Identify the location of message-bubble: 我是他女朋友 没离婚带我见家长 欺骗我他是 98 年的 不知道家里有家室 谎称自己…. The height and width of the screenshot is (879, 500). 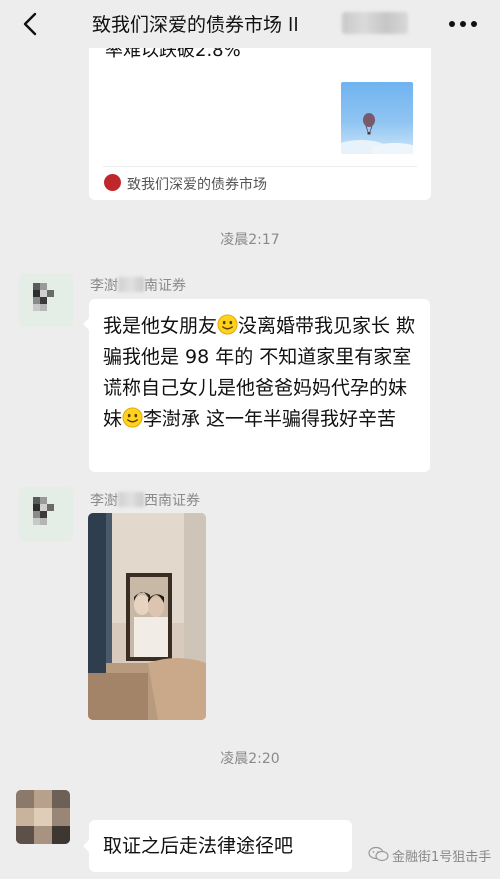
(256, 385).